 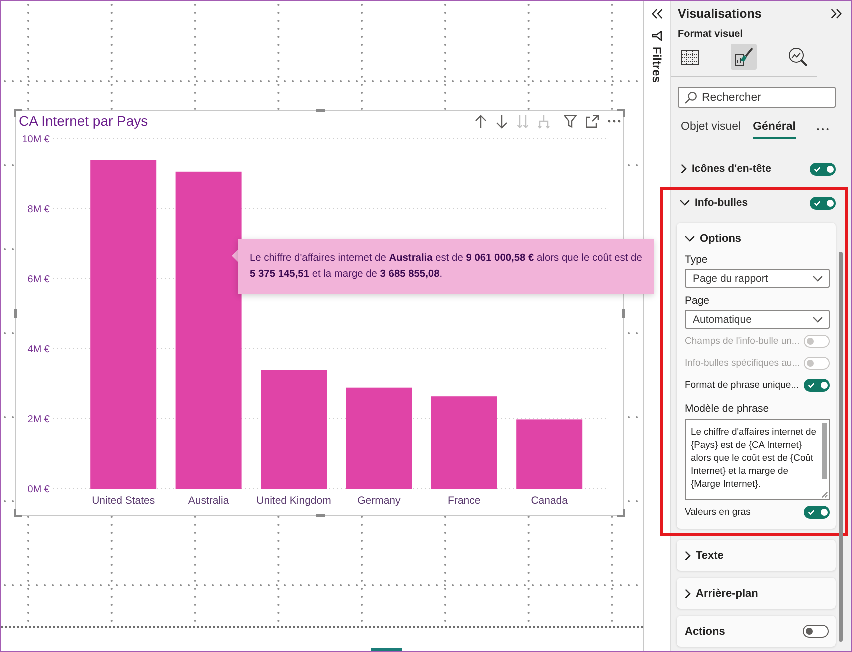 What do you see at coordinates (39, 210) in the screenshot?
I see `axis-label: 8M €` at bounding box center [39, 210].